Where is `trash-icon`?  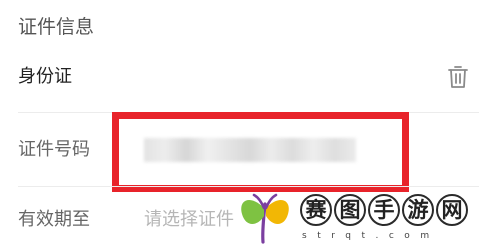 trash-icon is located at coordinates (458, 77).